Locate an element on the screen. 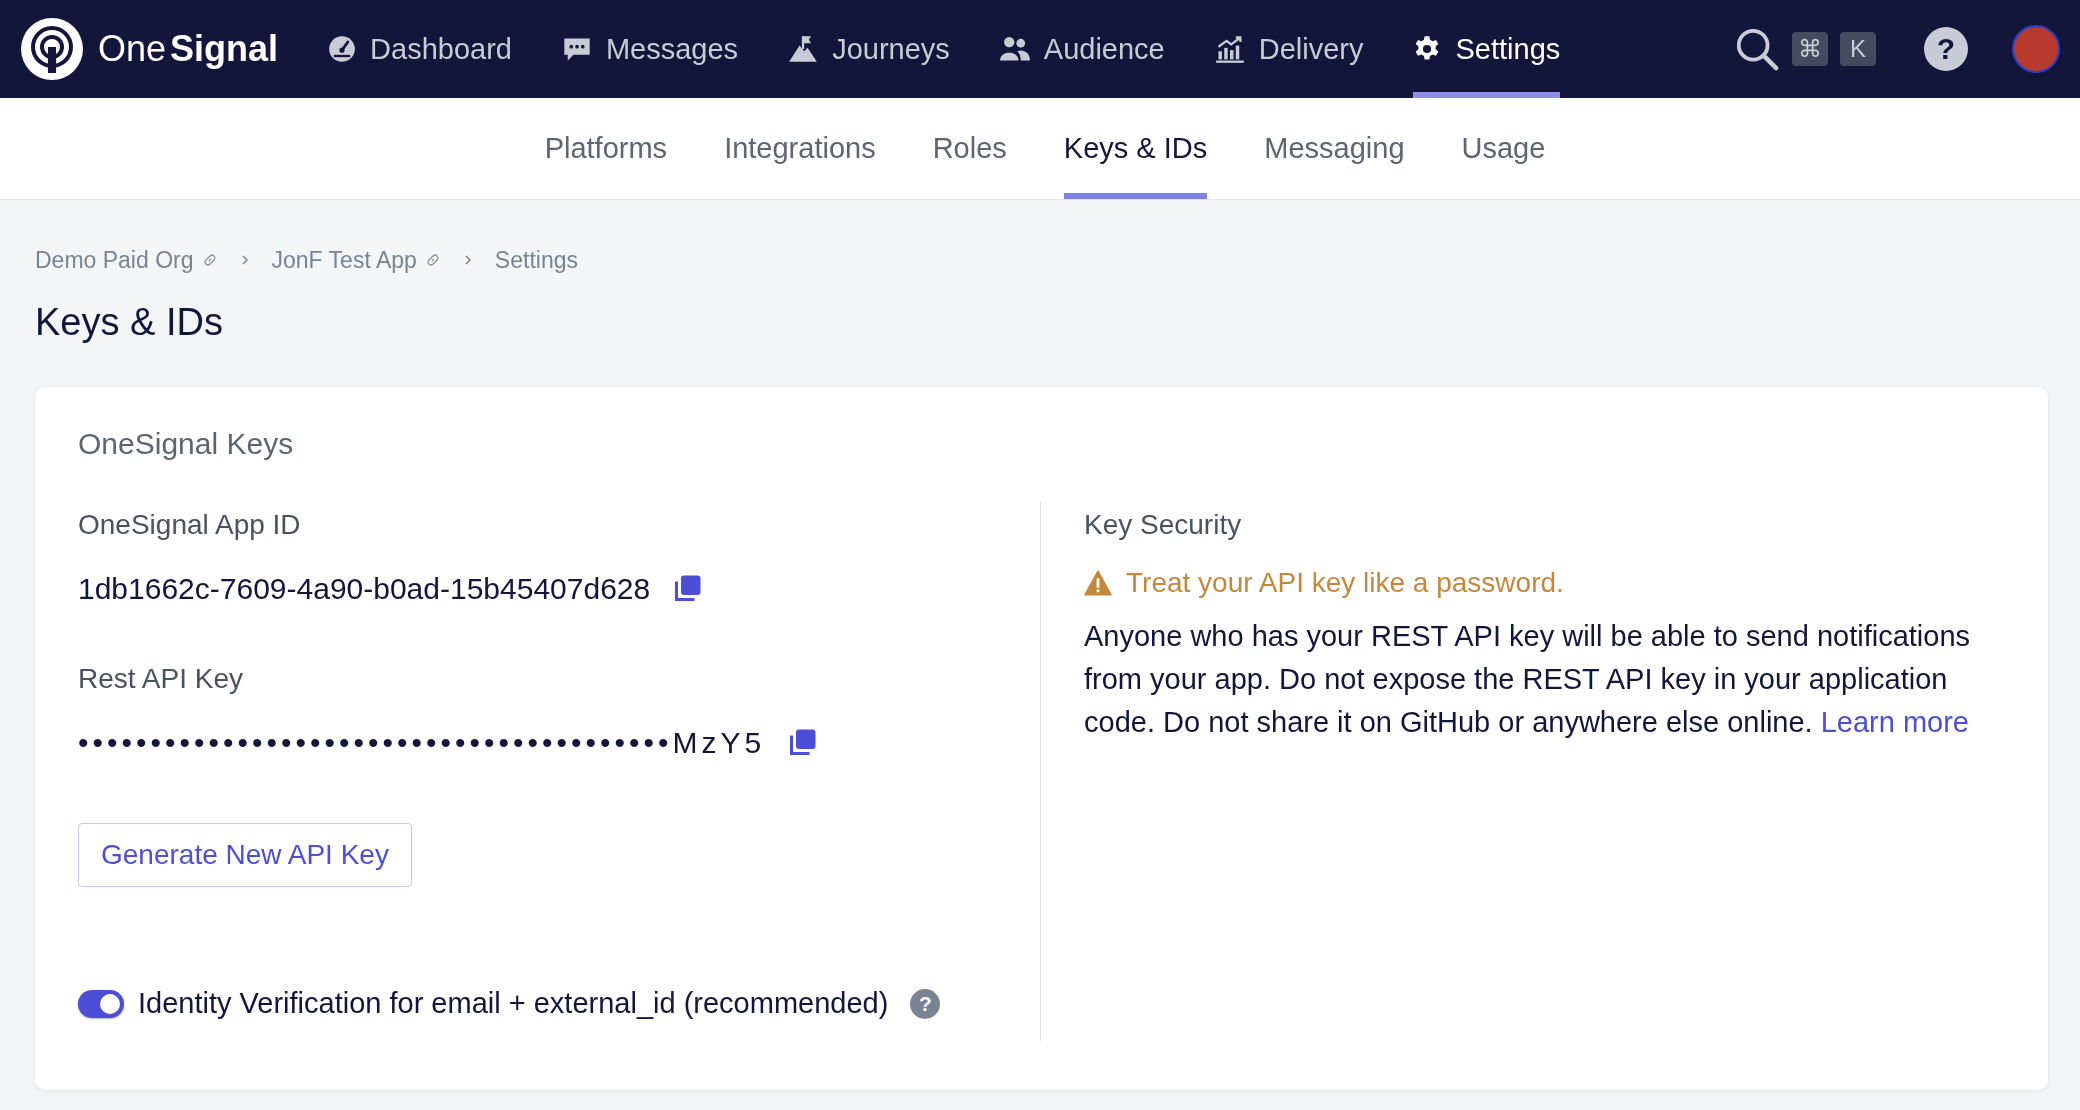  nav-item: Journeys is located at coordinates (869, 49).